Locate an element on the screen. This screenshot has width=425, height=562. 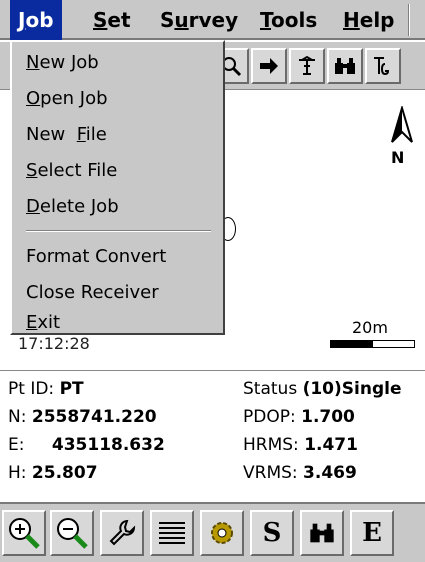
list-icon is located at coordinates (172, 533).